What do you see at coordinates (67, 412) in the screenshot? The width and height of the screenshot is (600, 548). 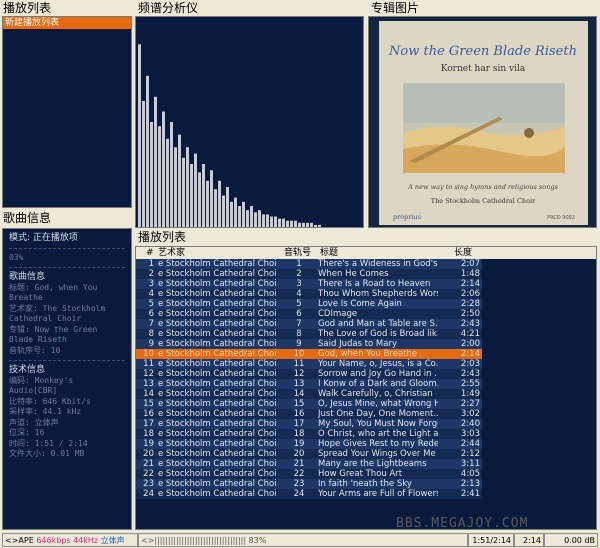 I see `samplerate-row: 采样率: 44.1 kHz` at bounding box center [67, 412].